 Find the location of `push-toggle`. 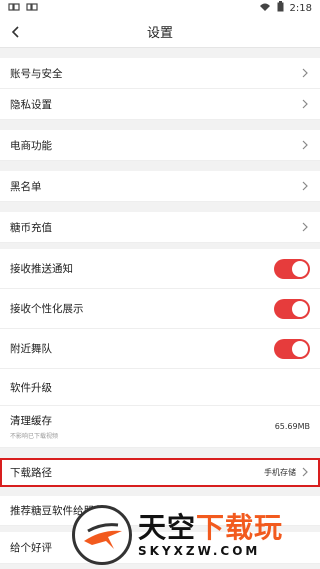

push-toggle is located at coordinates (292, 268).